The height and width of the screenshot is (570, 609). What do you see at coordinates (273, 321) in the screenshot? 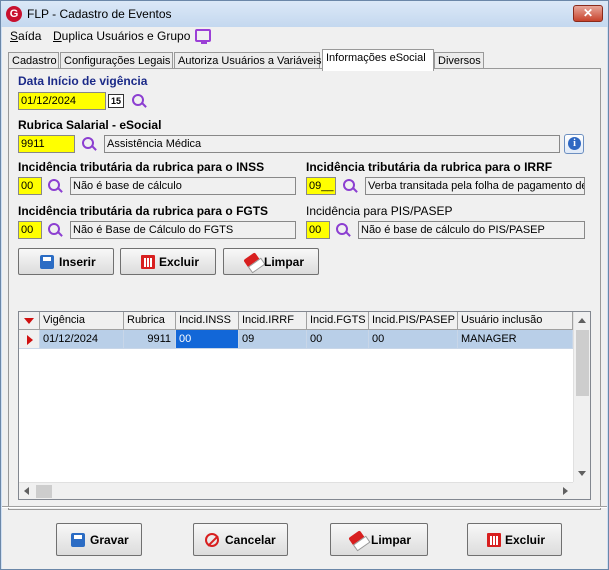
I see `col-incid-irrf: Incid.IRRF` at bounding box center [273, 321].